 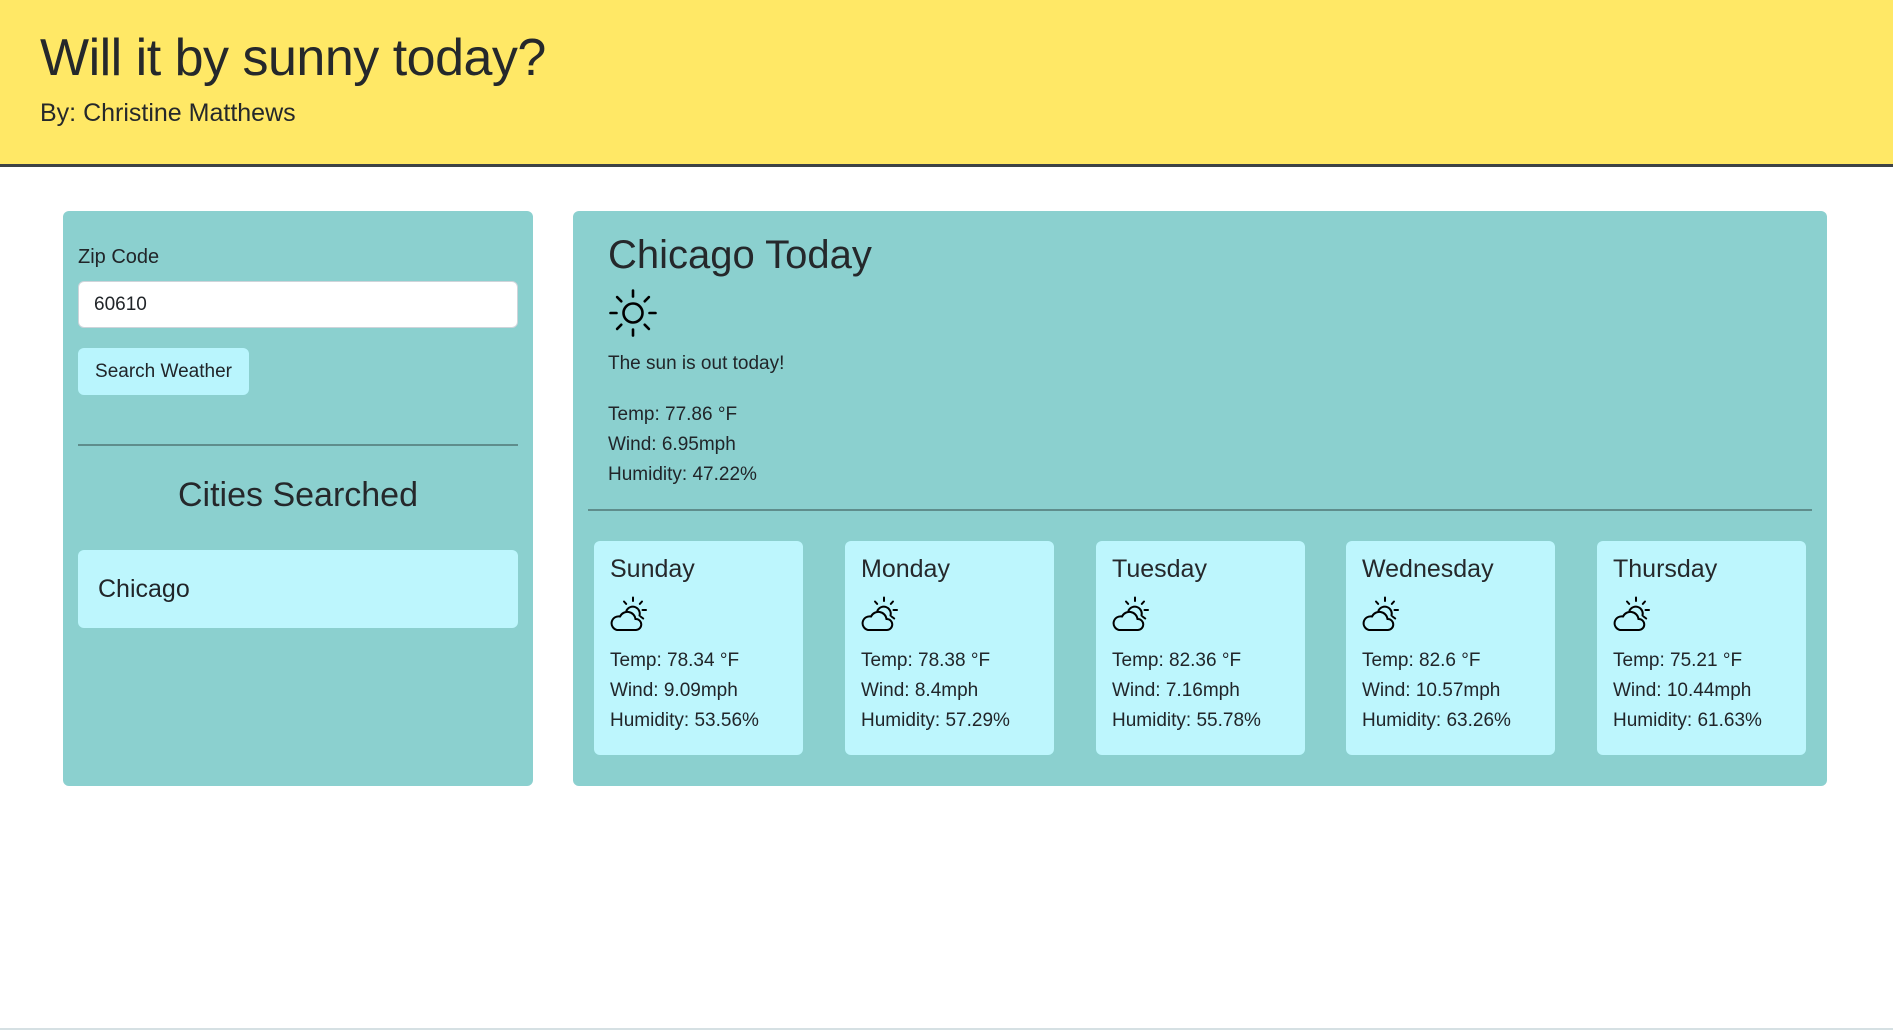 What do you see at coordinates (684, 720) in the screenshot?
I see `forecast-humidity: Humidity: 53.56%` at bounding box center [684, 720].